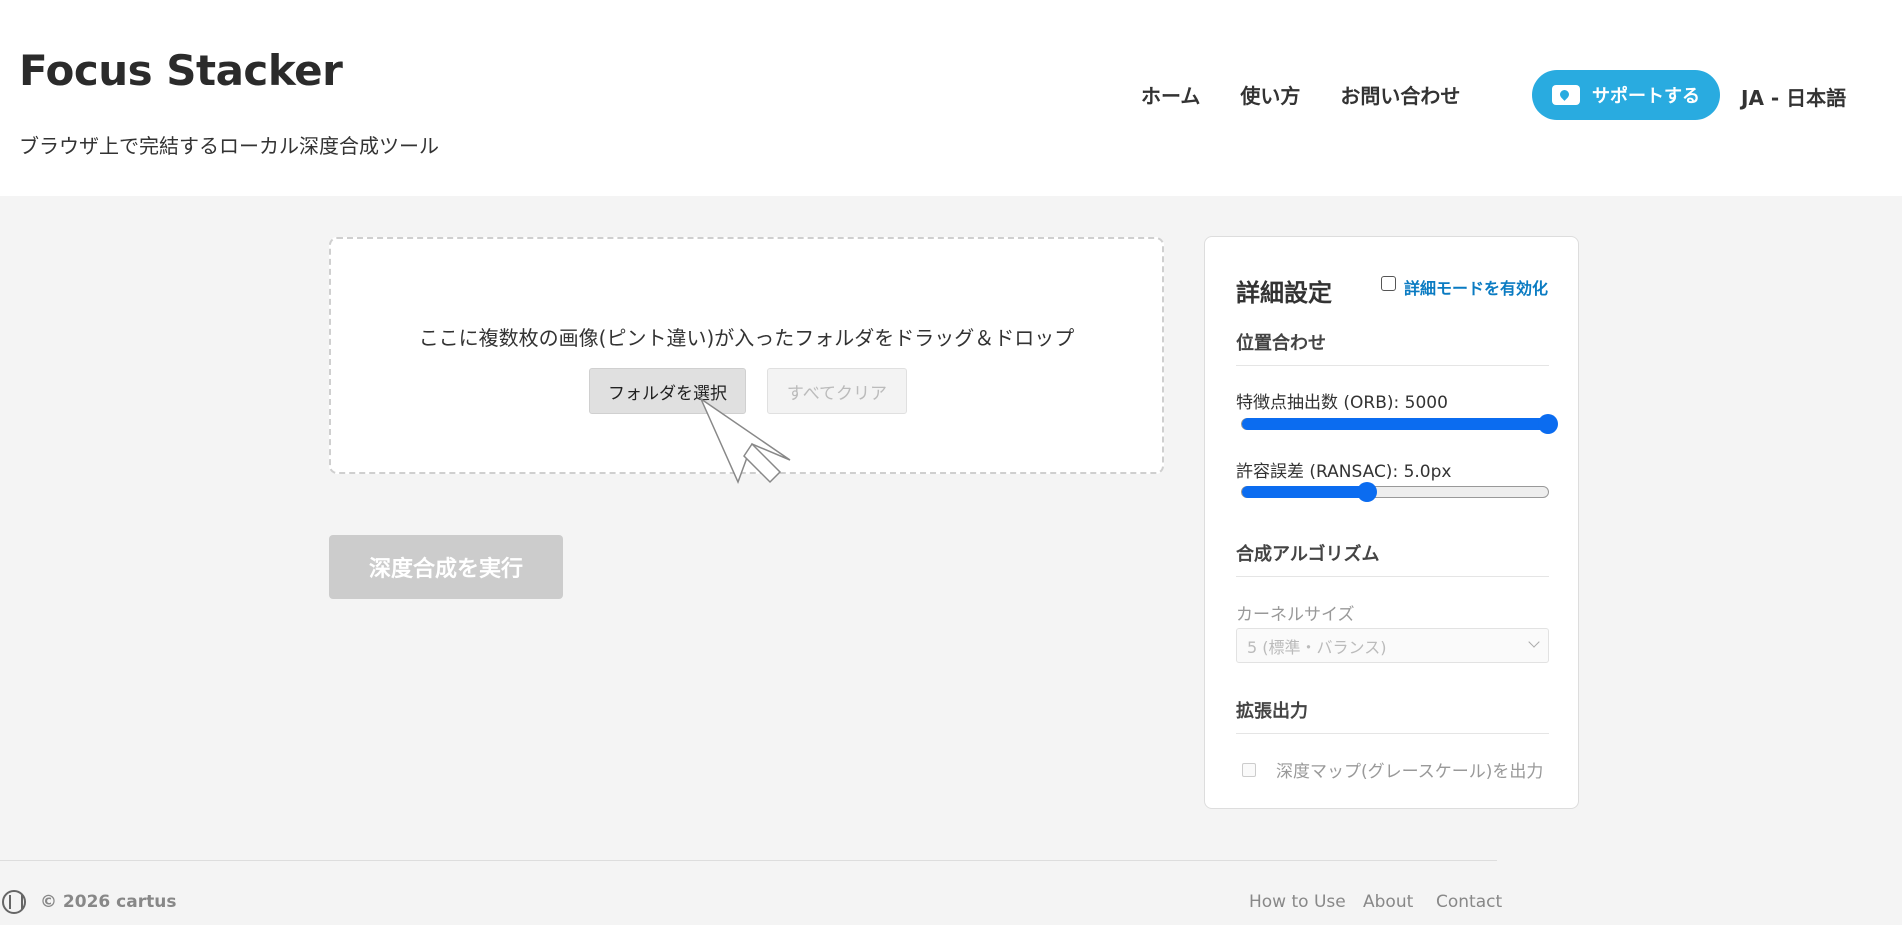 The width and height of the screenshot is (1902, 925). I want to click on depth-map-checkbox, so click(1249, 769).